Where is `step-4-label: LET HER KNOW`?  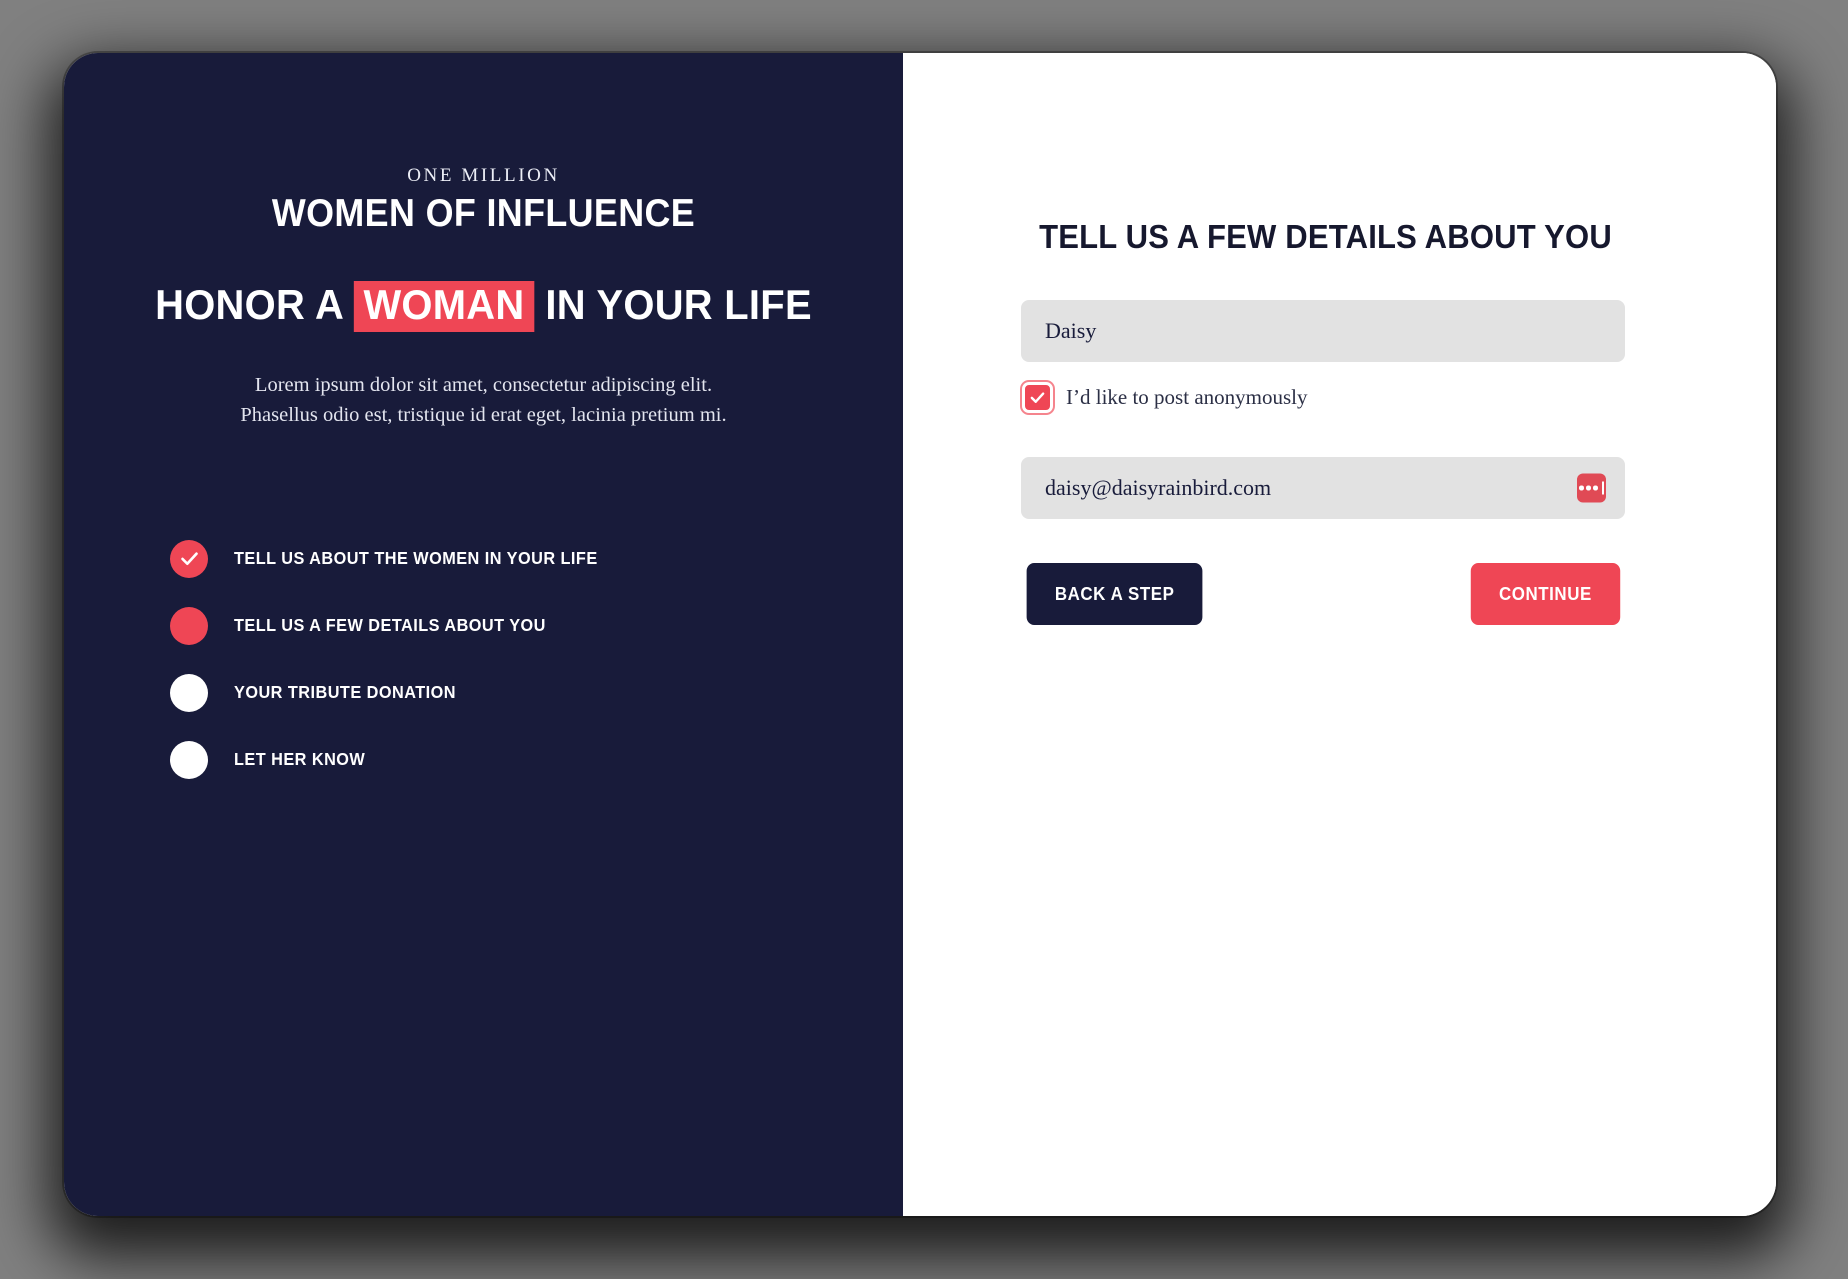
step-4-label: LET HER KNOW is located at coordinates (300, 759).